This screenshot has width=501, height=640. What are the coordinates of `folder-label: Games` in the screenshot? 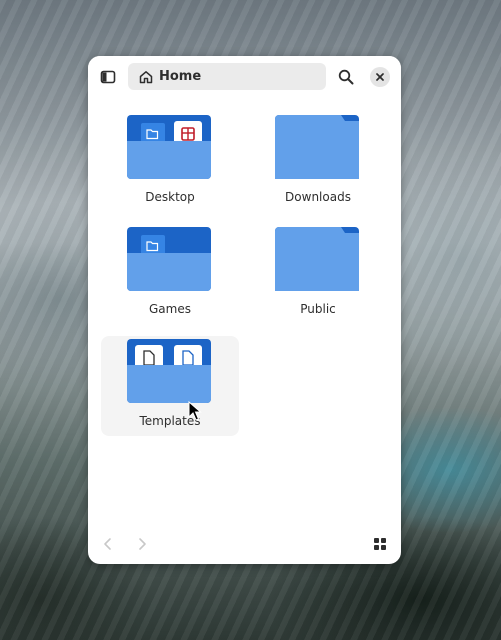 It's located at (170, 309).